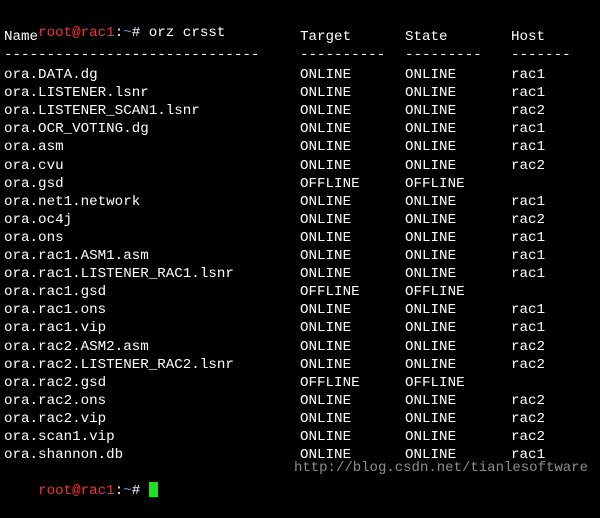 The image size is (600, 518). I want to click on resource-name: ora.rac2.gsd, so click(55, 382).